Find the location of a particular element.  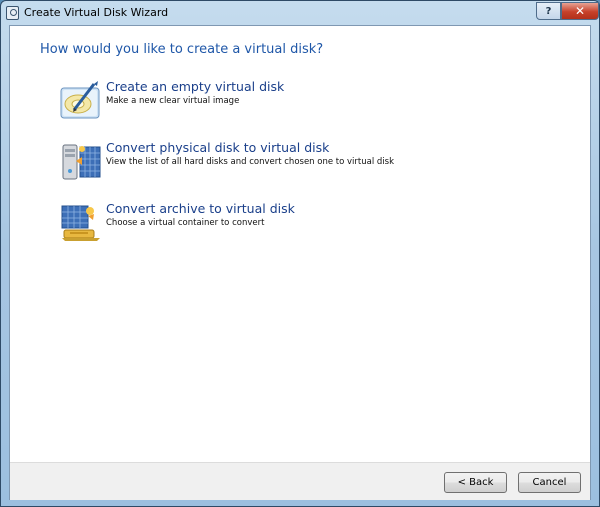

physical-disk-icon is located at coordinates (81, 162).